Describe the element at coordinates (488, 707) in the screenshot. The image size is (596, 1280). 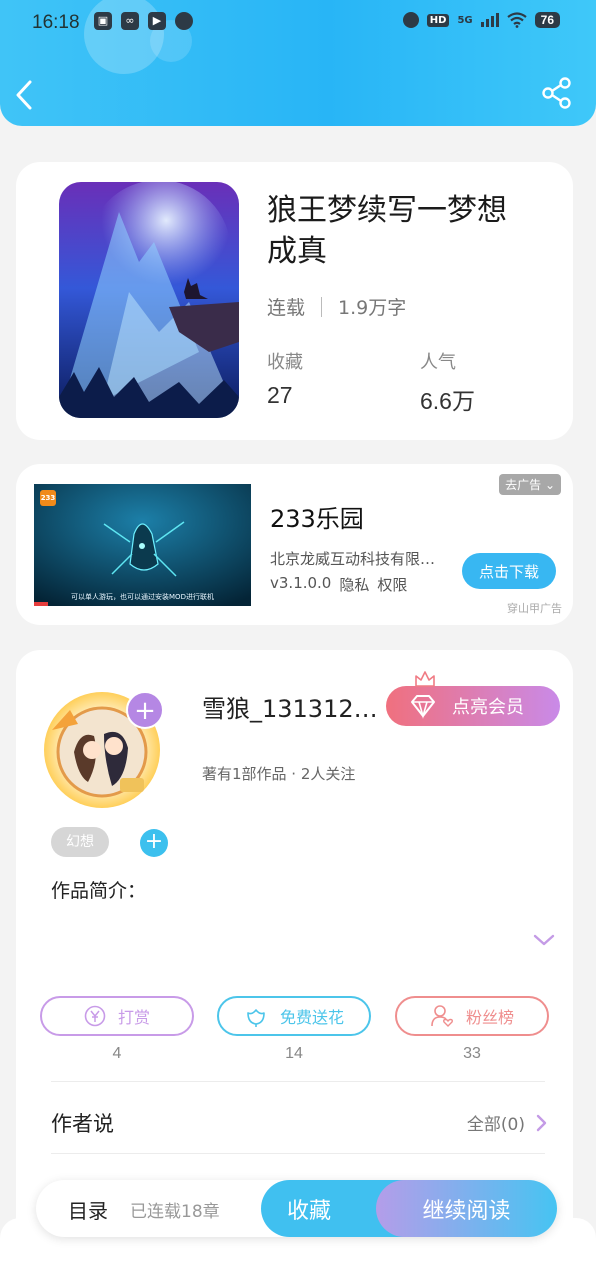
I see `vip-label: 点亮会员` at that location.